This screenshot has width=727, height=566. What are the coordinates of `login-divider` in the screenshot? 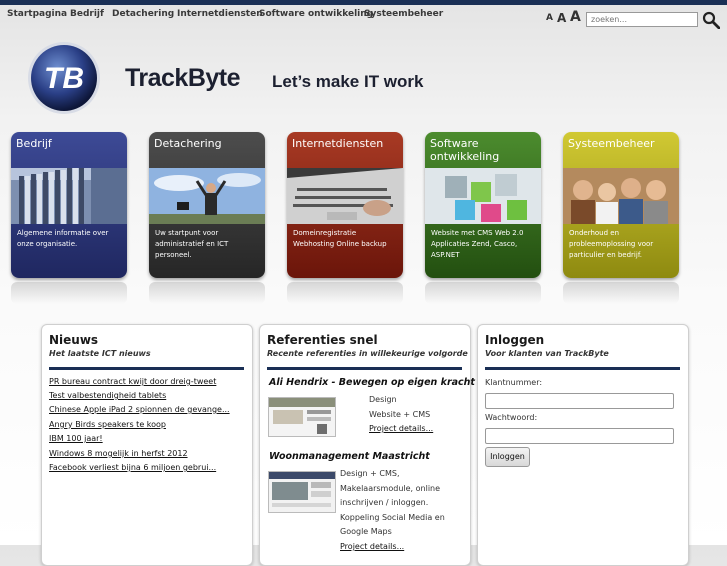 It's located at (582, 368).